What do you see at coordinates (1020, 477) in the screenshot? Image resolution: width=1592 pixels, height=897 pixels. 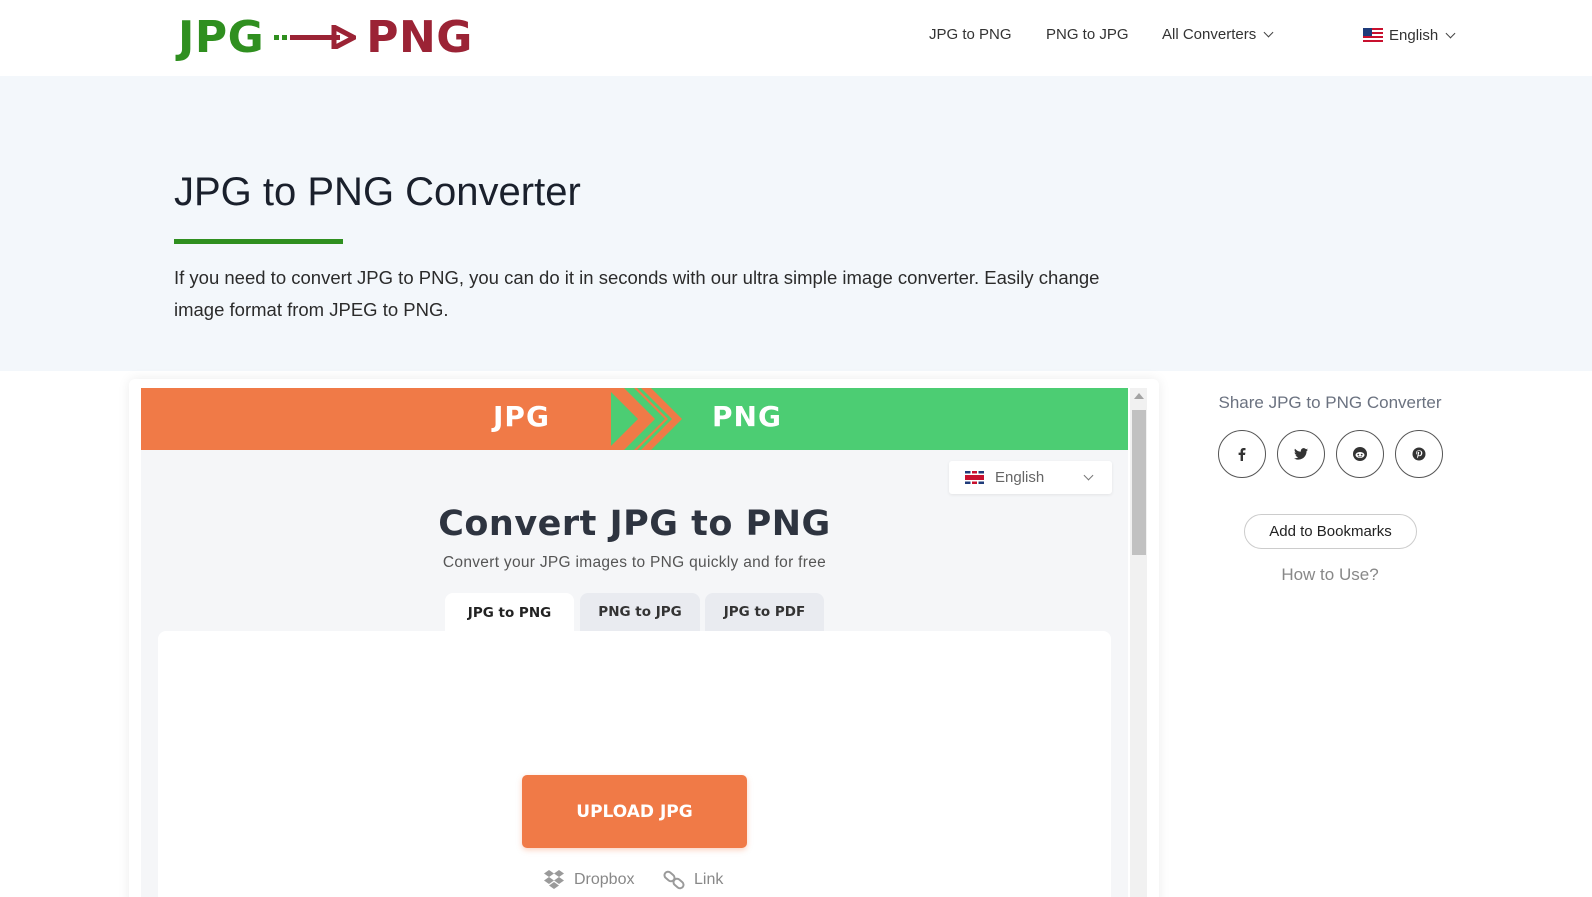 I see `widget-language-label: English` at bounding box center [1020, 477].